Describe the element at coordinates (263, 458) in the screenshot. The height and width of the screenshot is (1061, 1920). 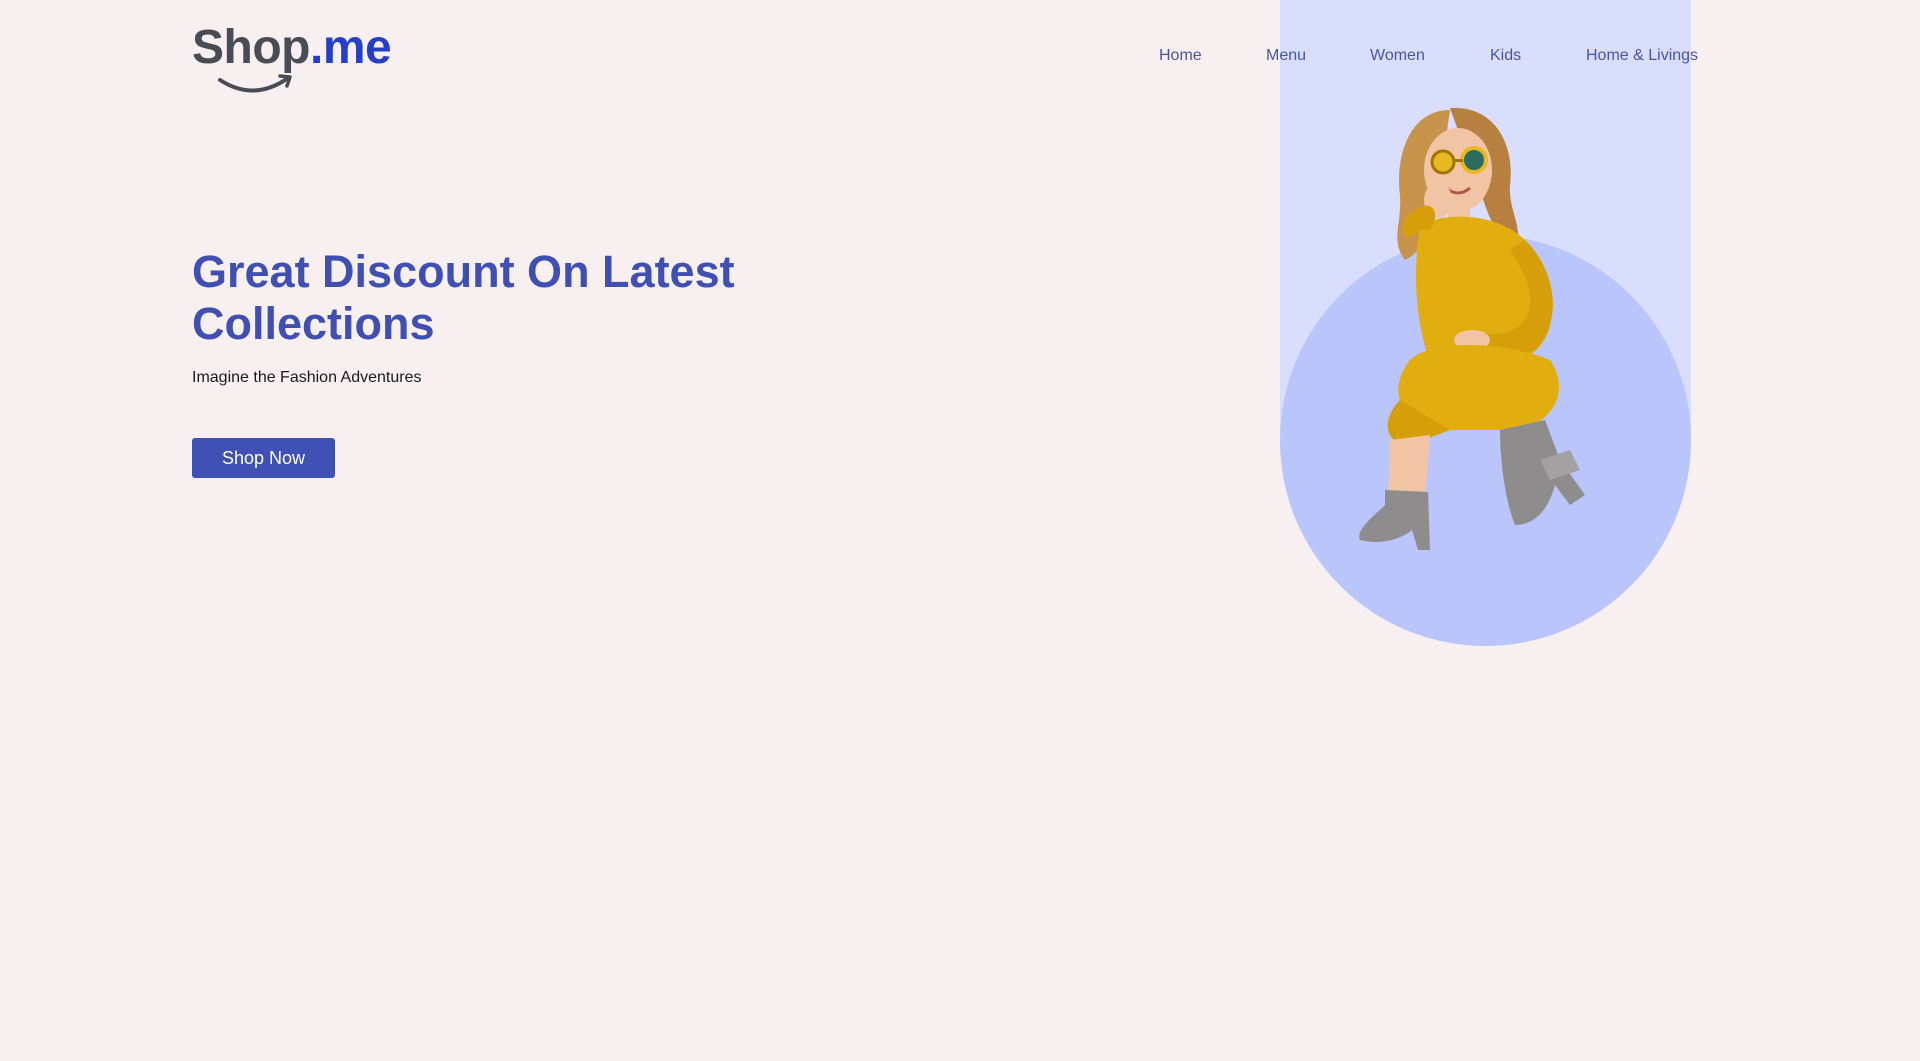
I see `shop-now-button: Shop Now` at that location.